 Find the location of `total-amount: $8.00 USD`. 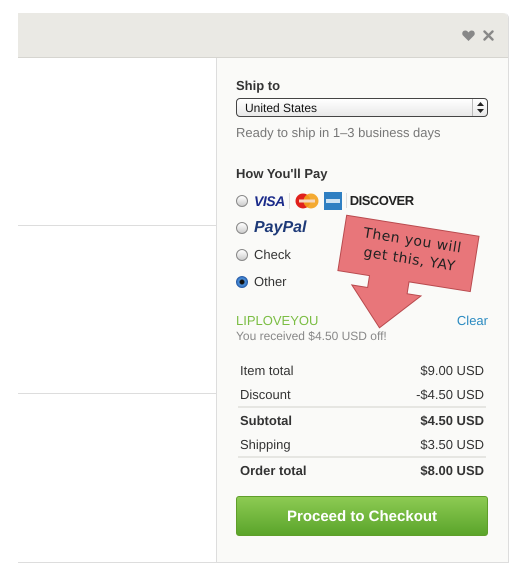

total-amount: $8.00 USD is located at coordinates (452, 470).